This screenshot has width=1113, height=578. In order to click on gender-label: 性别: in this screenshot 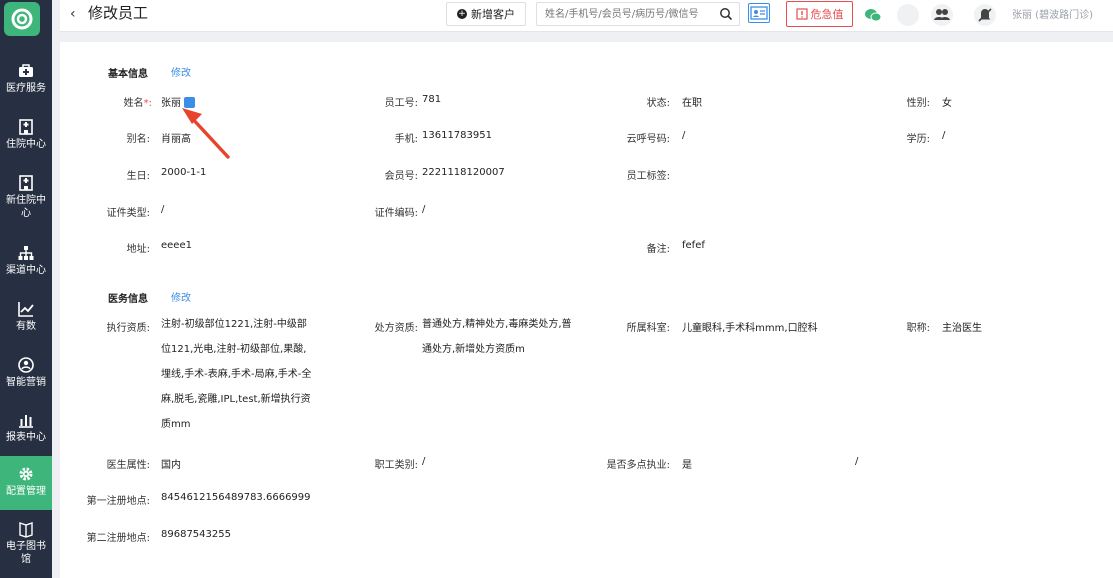, I will do `click(918, 103)`.